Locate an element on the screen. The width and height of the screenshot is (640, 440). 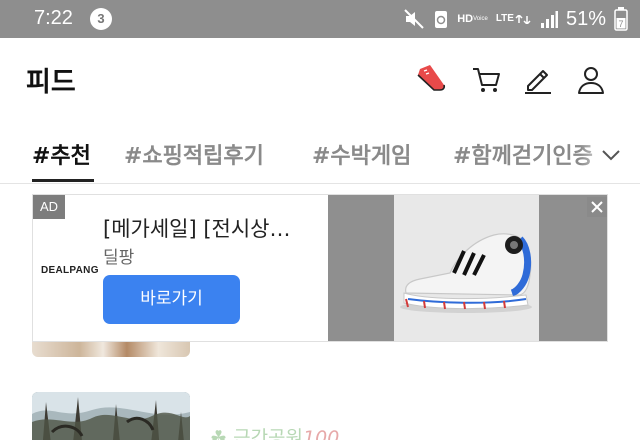
battery-digit: 7 is located at coordinates (620, 24).